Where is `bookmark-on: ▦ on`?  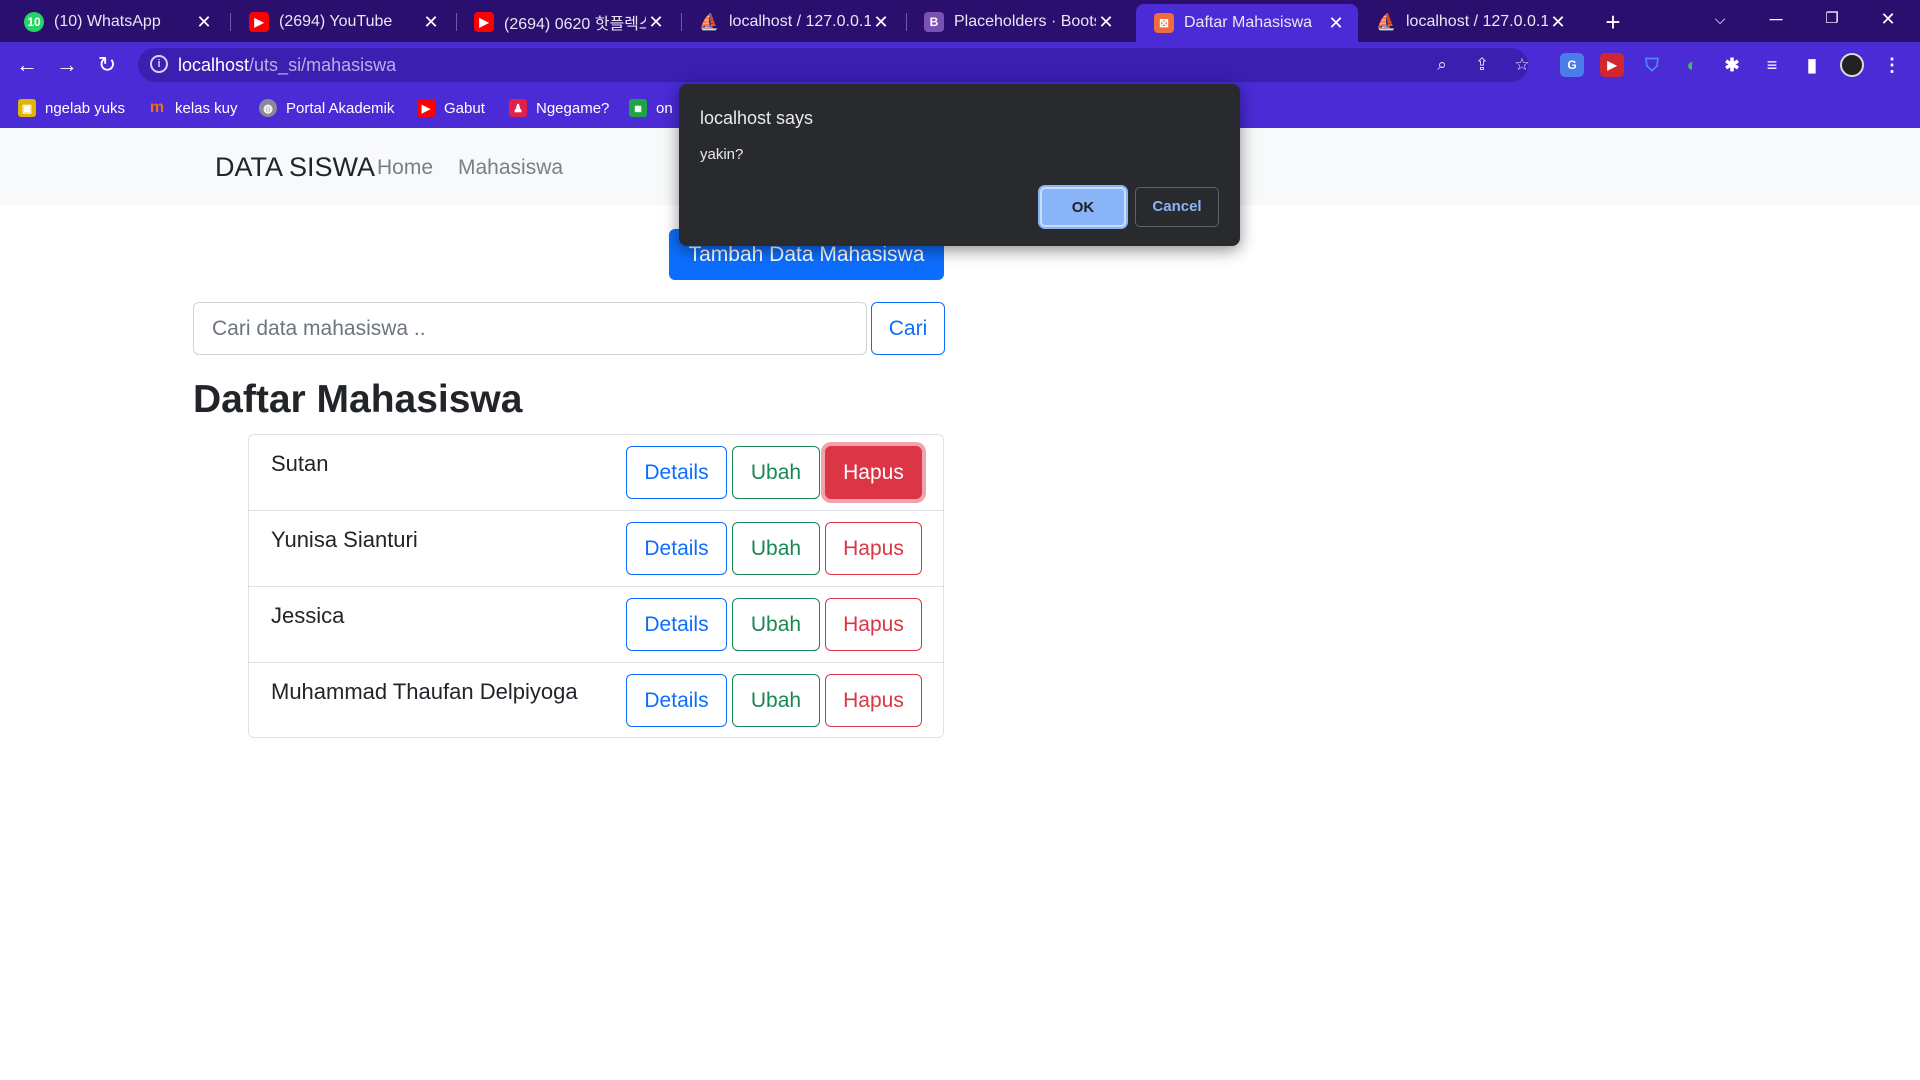 bookmark-on: ▦ on is located at coordinates (651, 108).